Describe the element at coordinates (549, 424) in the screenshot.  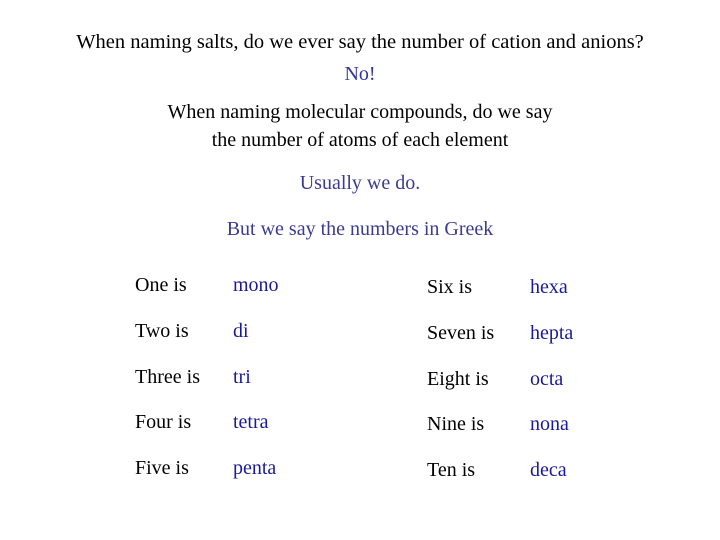
I see `prefix-value: nona` at that location.